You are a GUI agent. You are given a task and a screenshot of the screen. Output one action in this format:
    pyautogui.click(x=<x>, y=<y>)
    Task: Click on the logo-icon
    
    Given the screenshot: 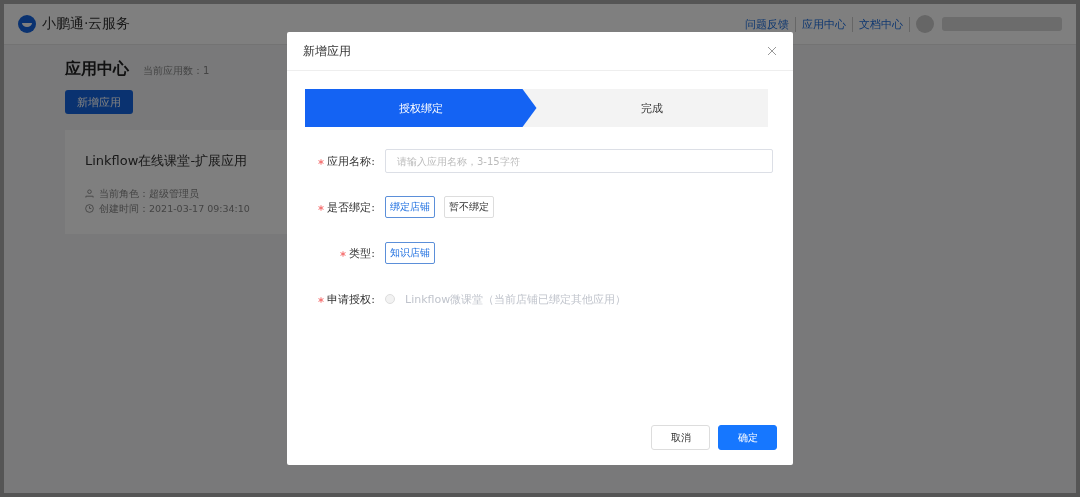 What is the action you would take?
    pyautogui.click(x=27, y=24)
    